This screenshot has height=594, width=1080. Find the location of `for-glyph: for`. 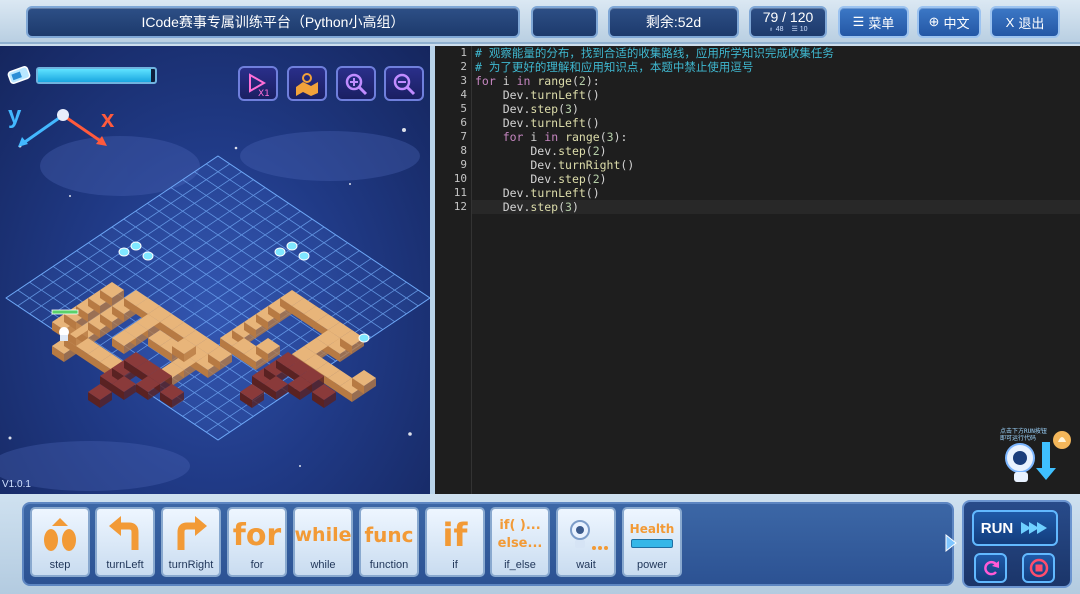

for-glyph: for is located at coordinates (257, 535).